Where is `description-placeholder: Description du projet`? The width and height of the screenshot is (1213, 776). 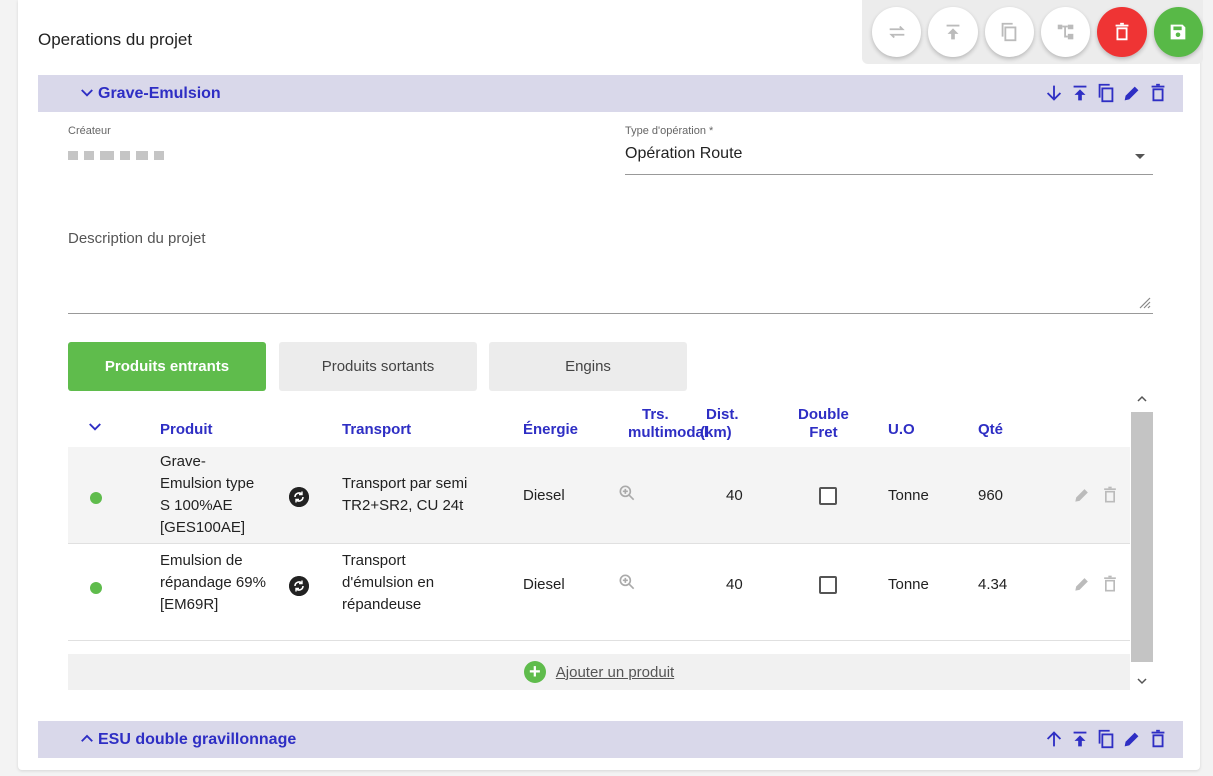
description-placeholder: Description du projet is located at coordinates (137, 238).